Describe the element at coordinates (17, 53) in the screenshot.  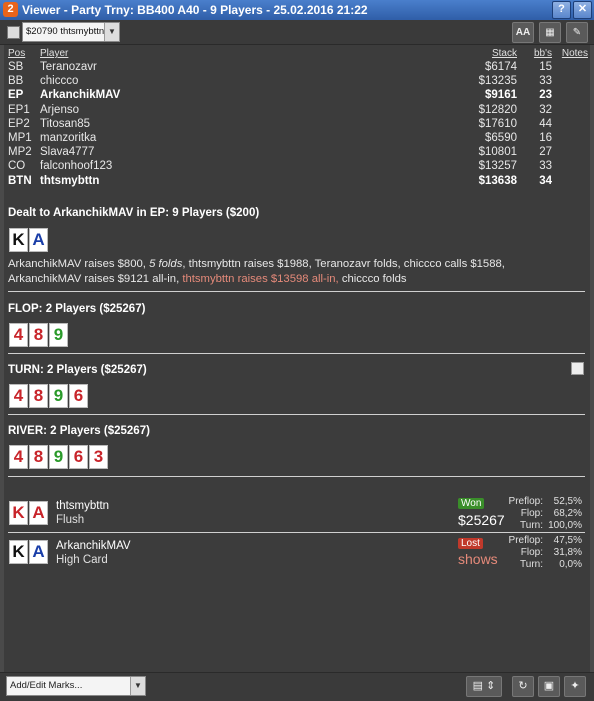
I see `header-pos: Pos` at that location.